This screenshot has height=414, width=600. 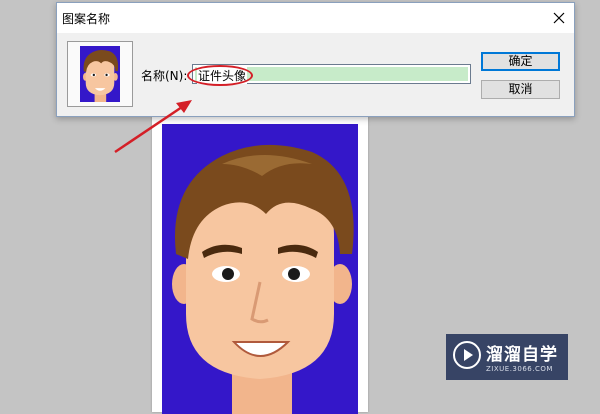 I want to click on play-icon, so click(x=467, y=355).